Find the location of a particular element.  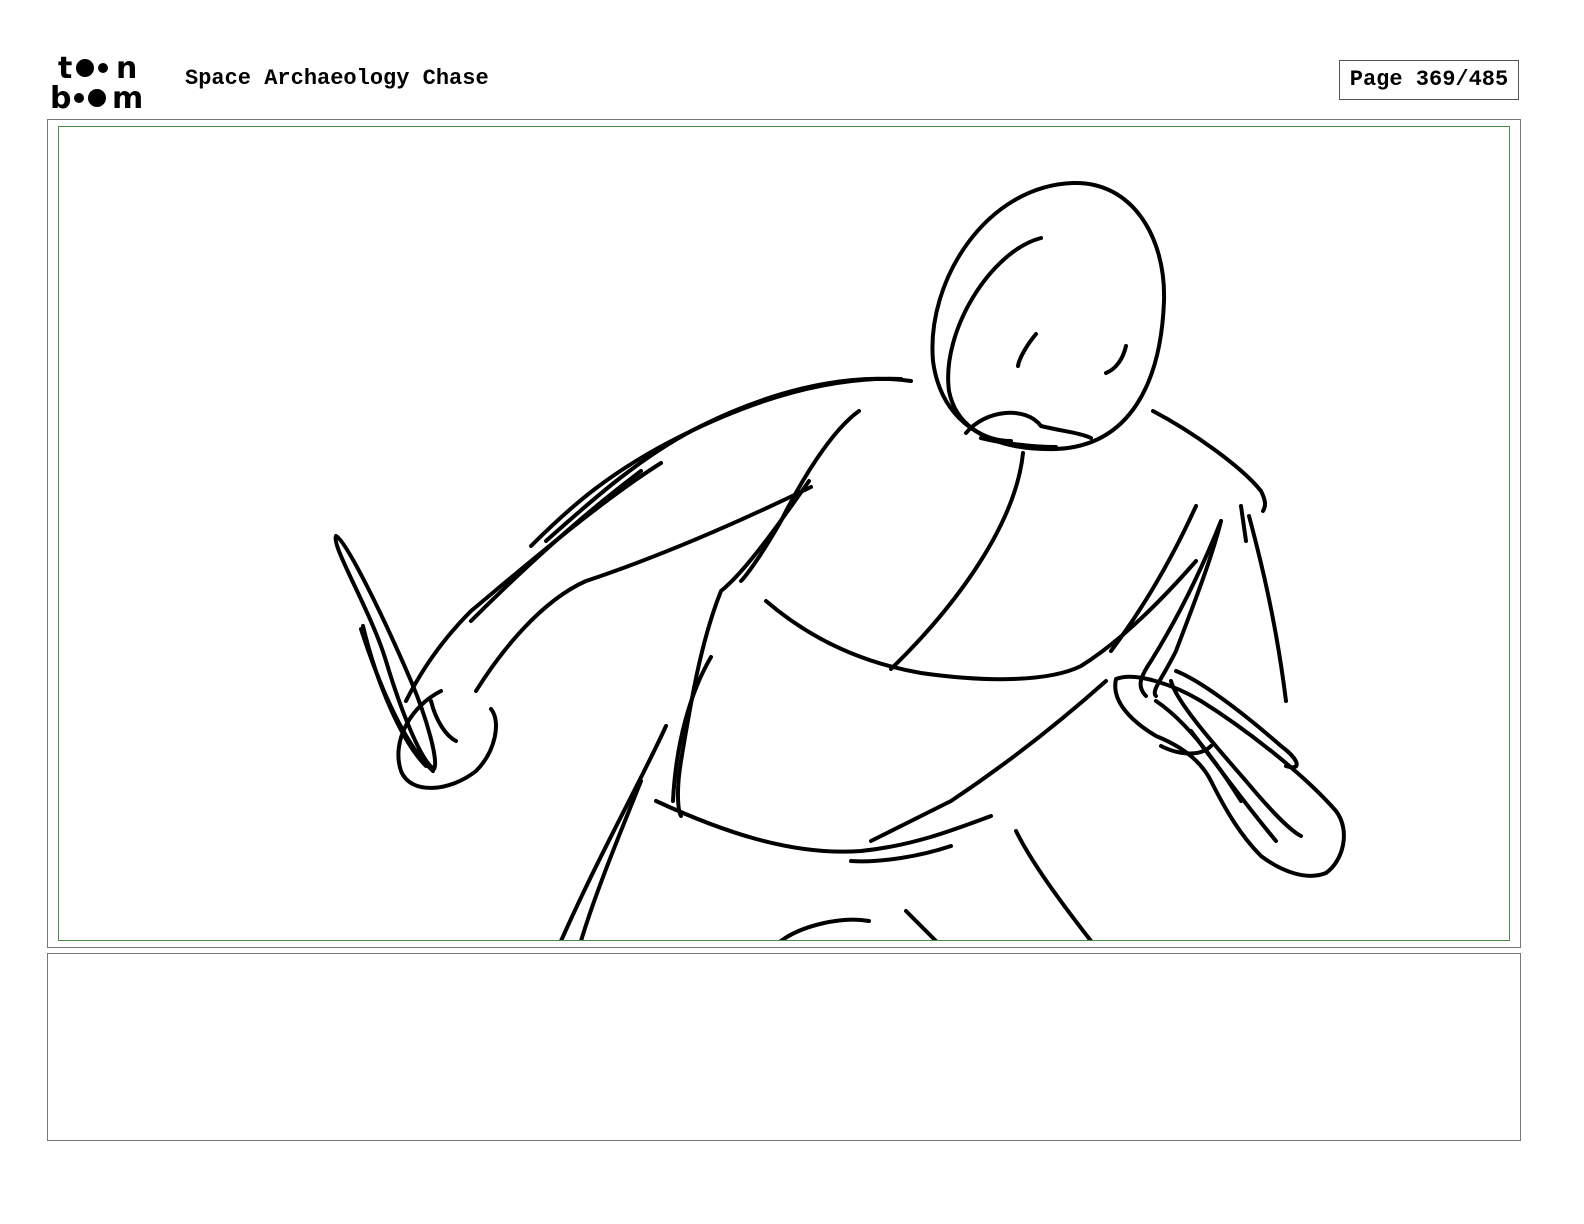

toon-boom-logo: t n b m is located at coordinates (107, 83).